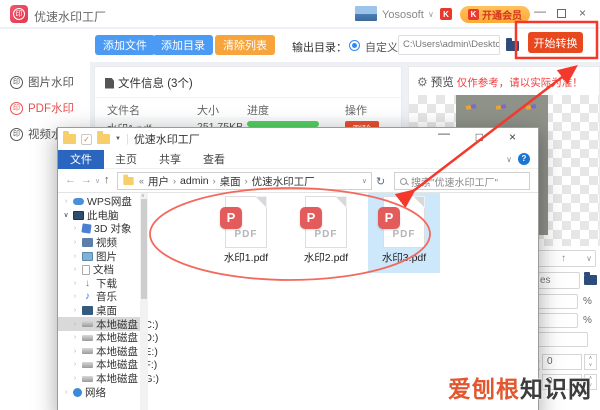  What do you see at coordinates (326, 233) in the screenshot?
I see `file-item-2: P PDF 水印2.pdf` at bounding box center [326, 233].